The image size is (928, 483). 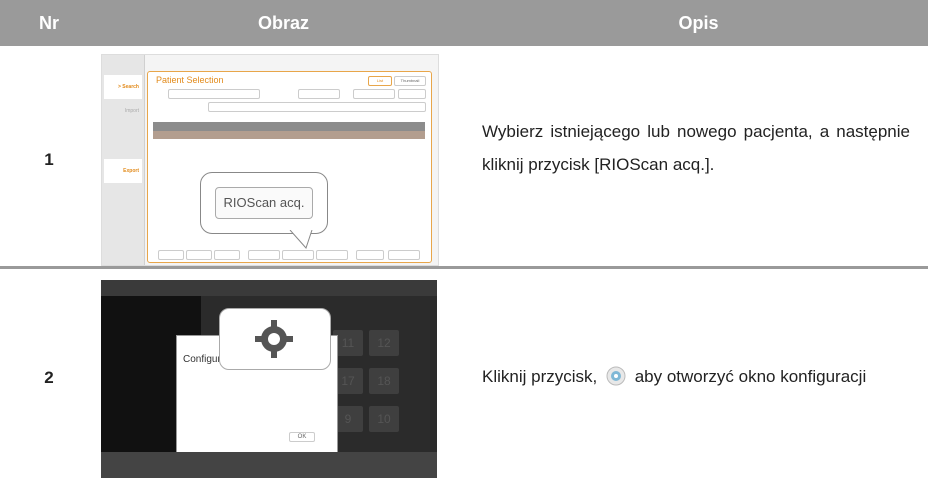 What do you see at coordinates (131, 111) in the screenshot?
I see `sidebar-item-import: Import` at bounding box center [131, 111].